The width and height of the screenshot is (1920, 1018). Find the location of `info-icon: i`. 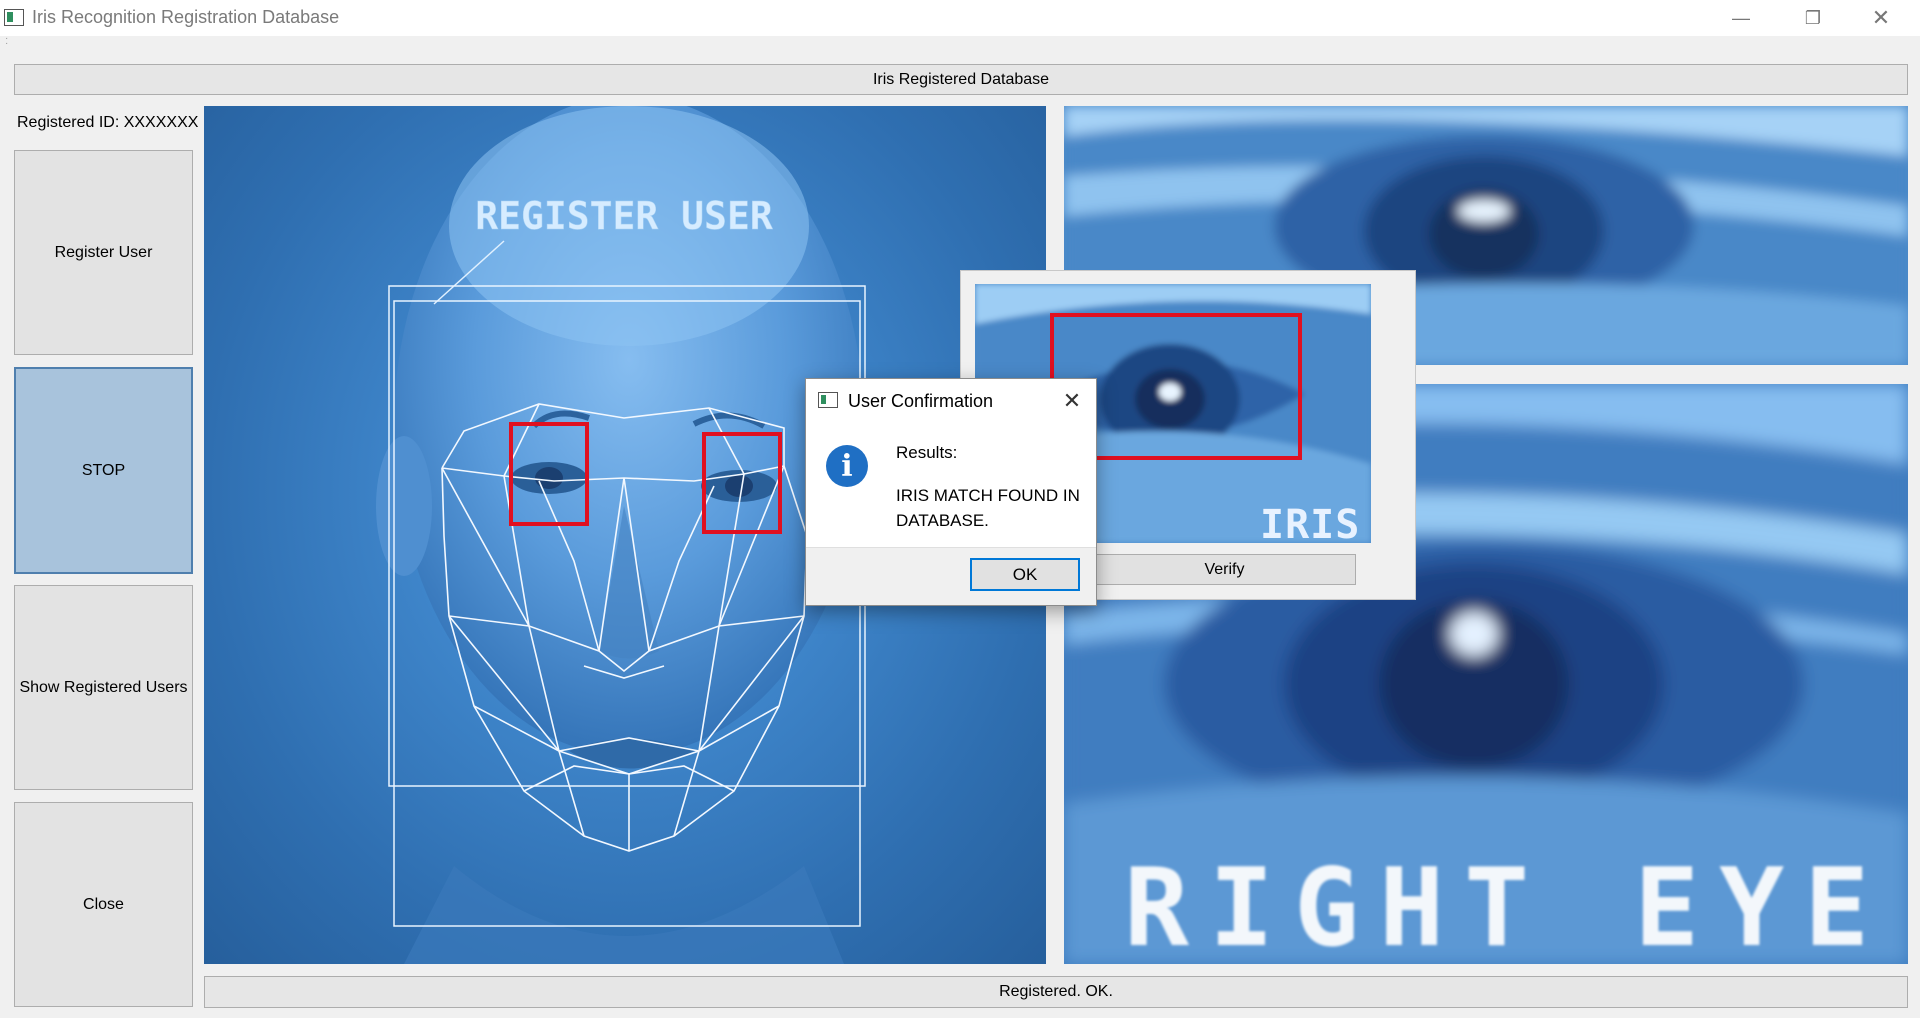

info-icon: i is located at coordinates (847, 466).